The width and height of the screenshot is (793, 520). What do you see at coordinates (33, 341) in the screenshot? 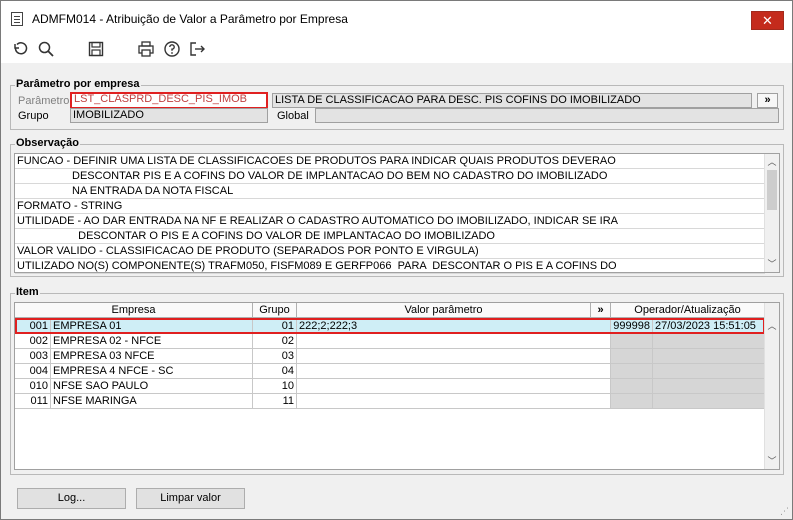
I see `cell-codigo: 002` at bounding box center [33, 341].